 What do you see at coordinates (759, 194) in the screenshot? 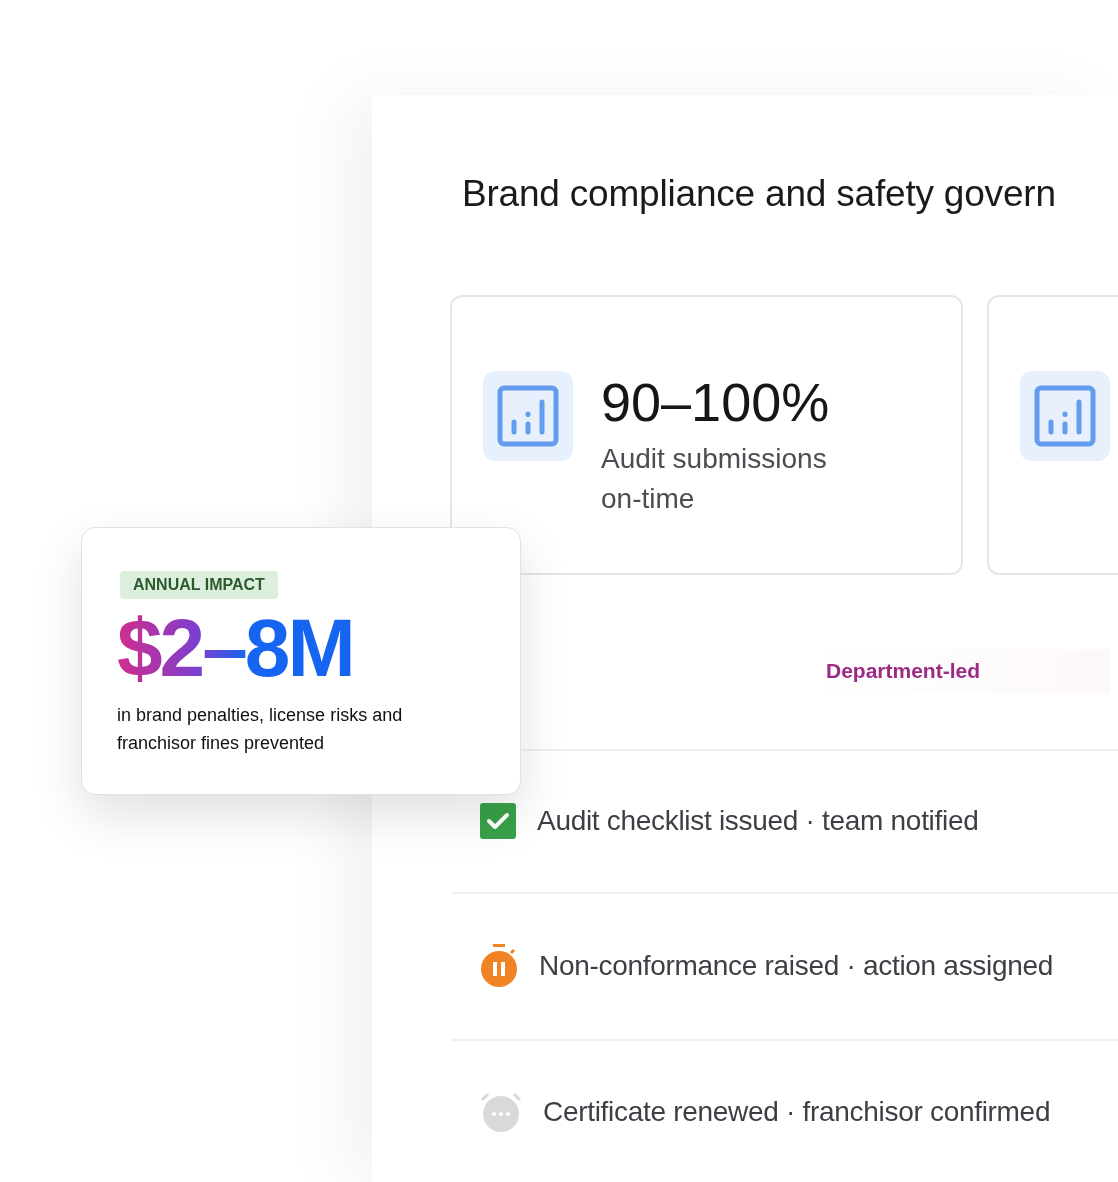
I see `panel-title: Brand compliance and safety govern` at bounding box center [759, 194].